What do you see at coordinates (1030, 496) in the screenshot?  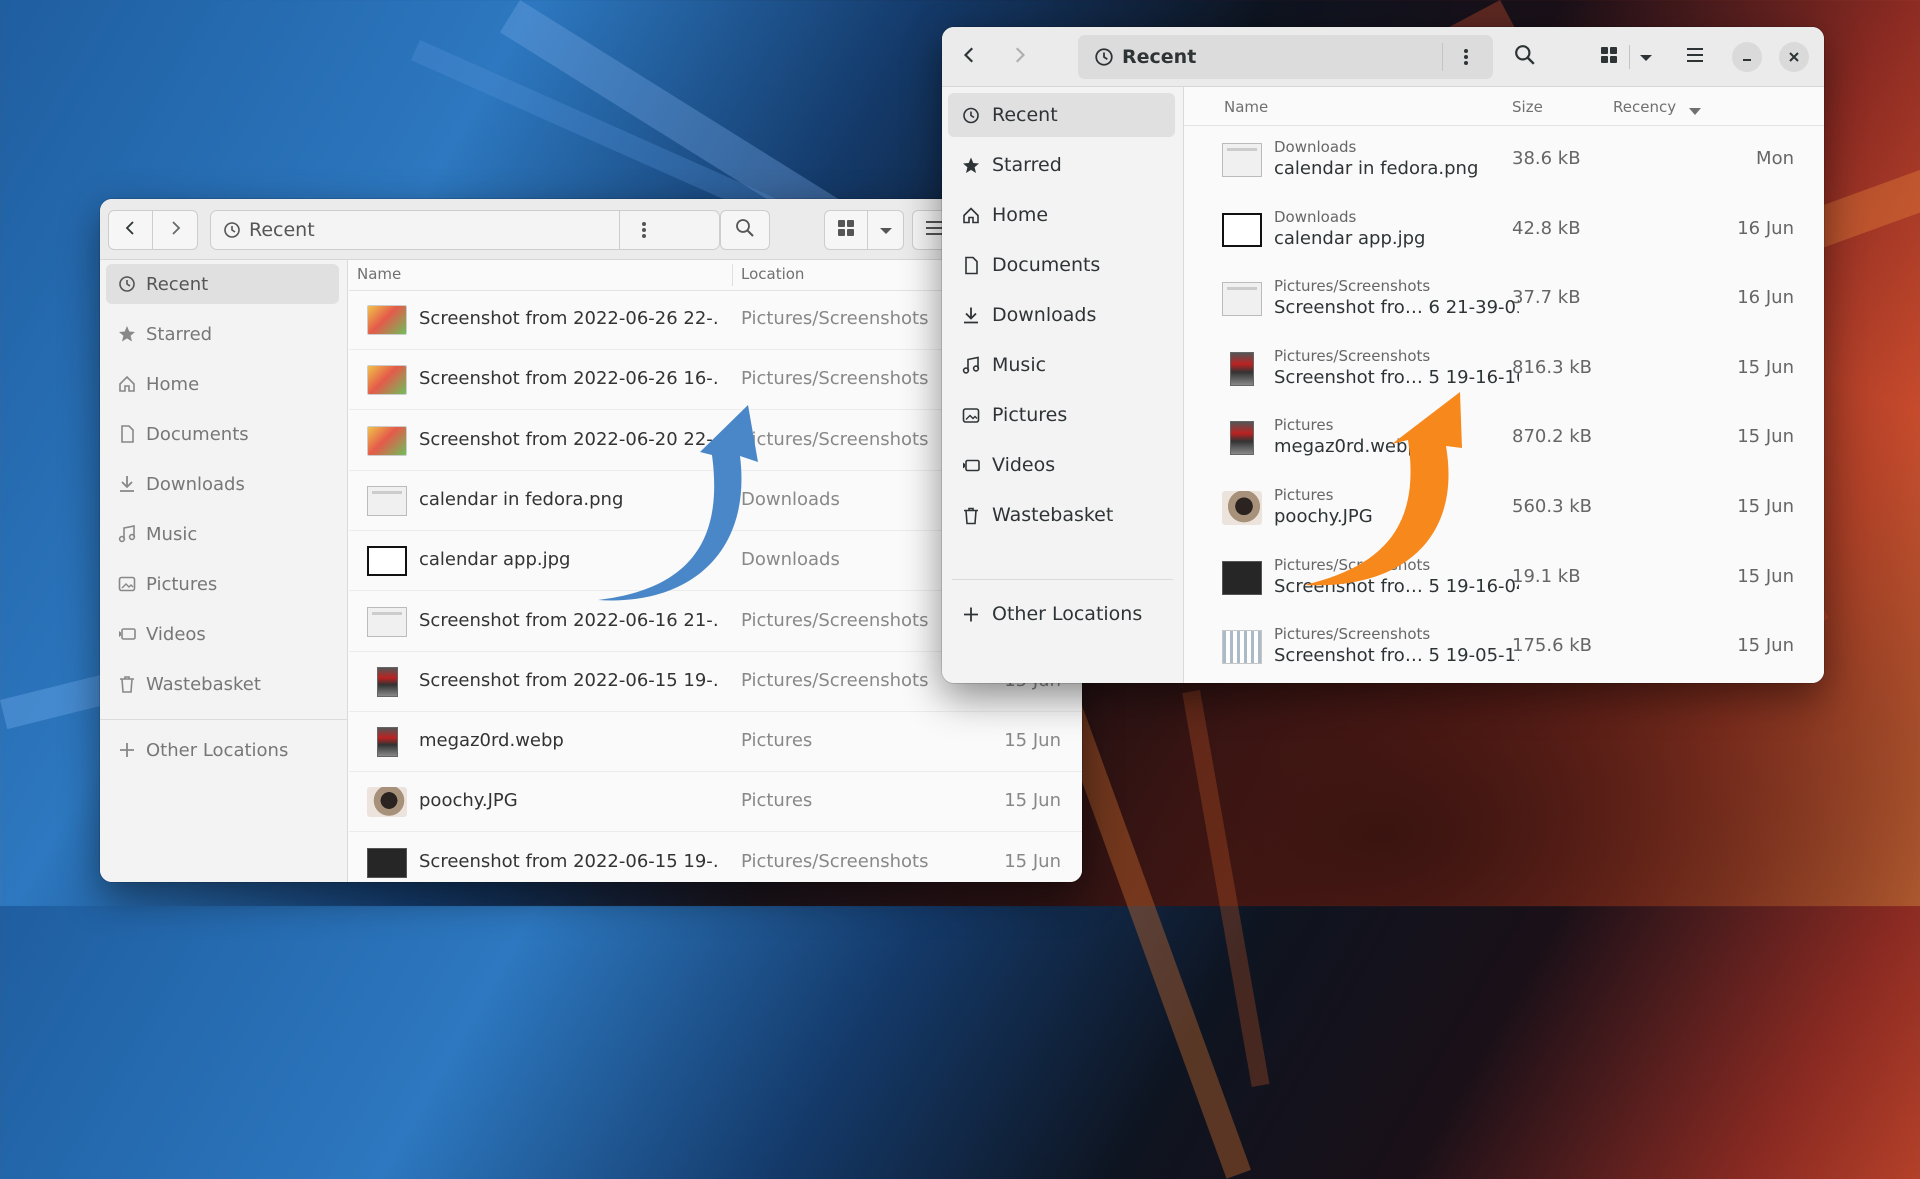 I see `blue-arrow` at bounding box center [1030, 496].